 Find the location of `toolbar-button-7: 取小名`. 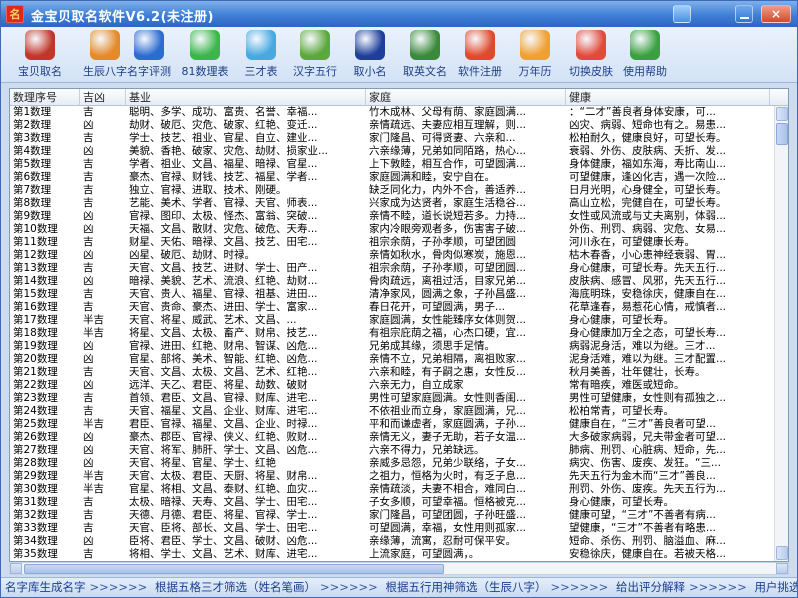

toolbar-button-7: 取小名 is located at coordinates (370, 56).